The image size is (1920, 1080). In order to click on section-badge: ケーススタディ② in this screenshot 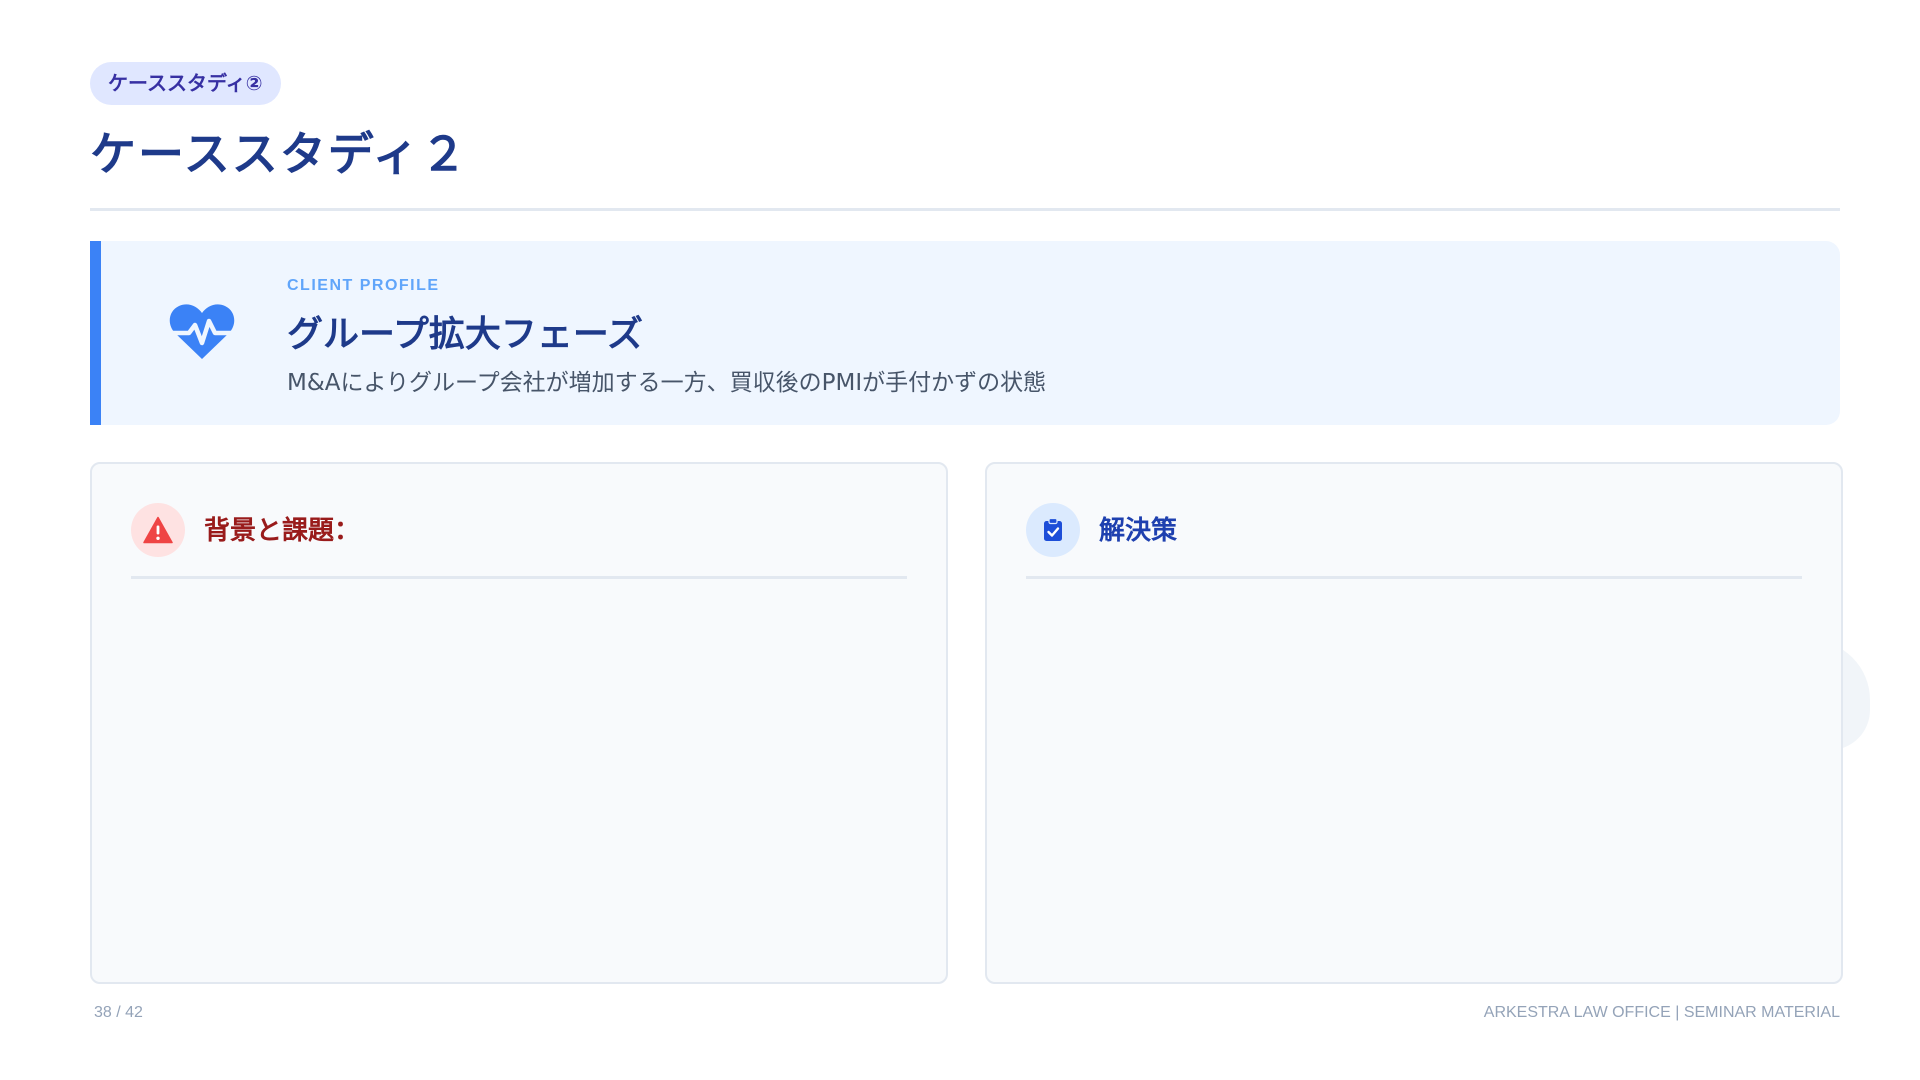, I will do `click(185, 83)`.